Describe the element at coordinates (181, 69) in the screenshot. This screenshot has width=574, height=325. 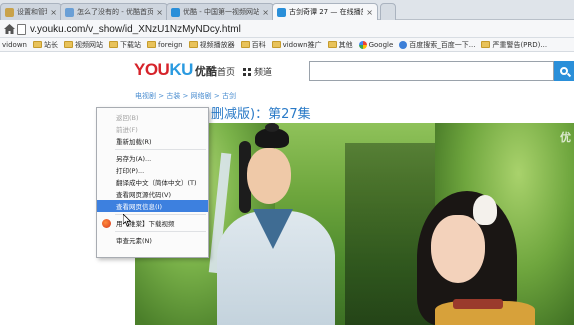
I see `logo-ku: KU` at that location.